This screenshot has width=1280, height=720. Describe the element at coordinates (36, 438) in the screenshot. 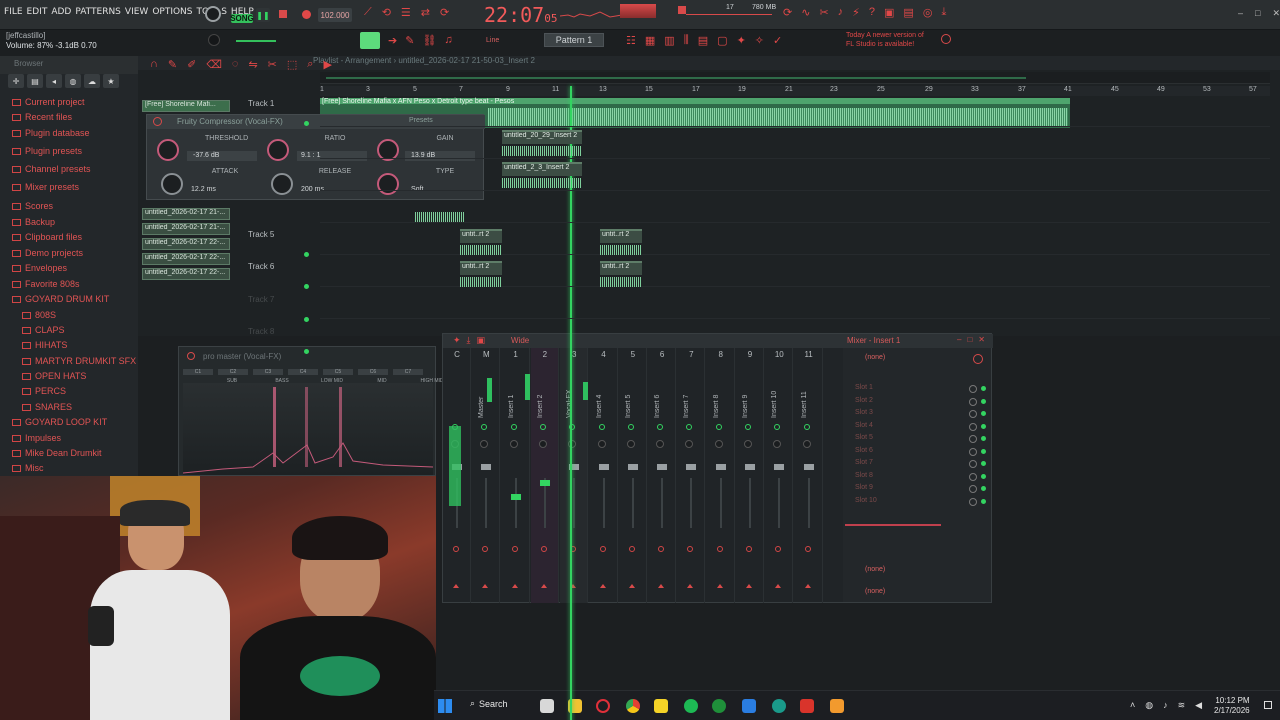

I see `browser-item: Impulses` at that location.